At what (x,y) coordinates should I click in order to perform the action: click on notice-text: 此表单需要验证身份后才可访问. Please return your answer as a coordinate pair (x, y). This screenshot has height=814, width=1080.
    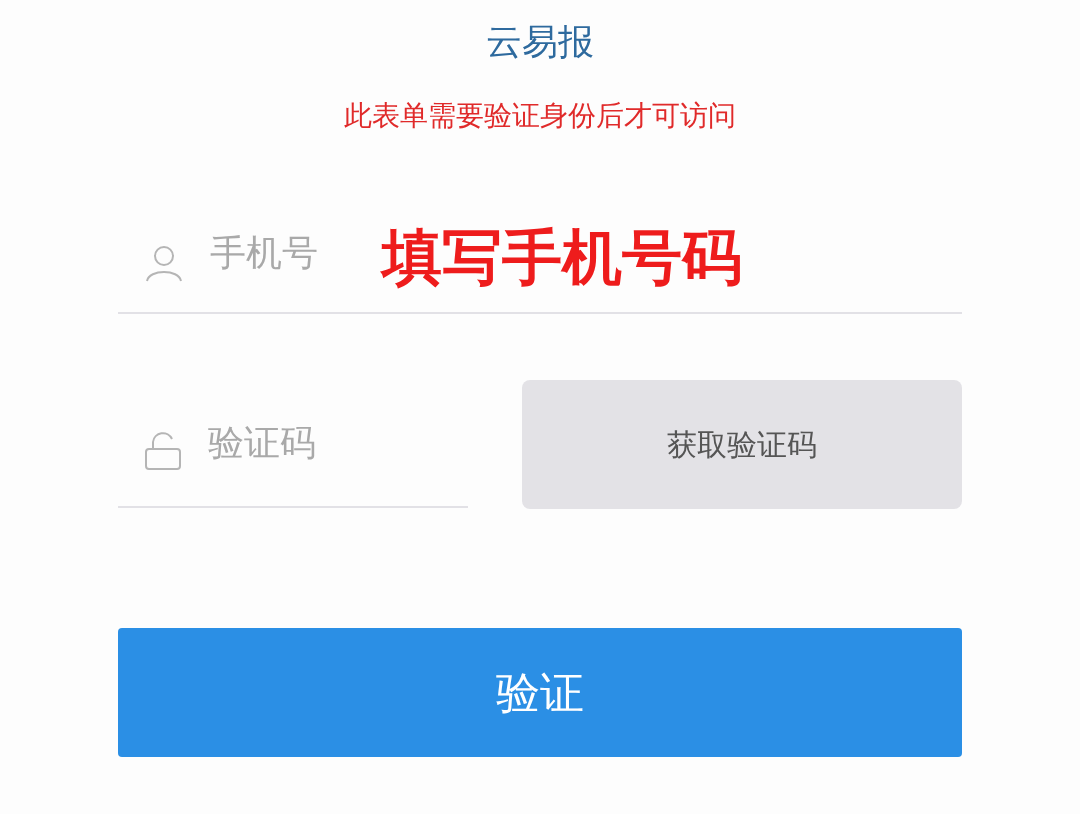
    Looking at the image, I should click on (540, 116).